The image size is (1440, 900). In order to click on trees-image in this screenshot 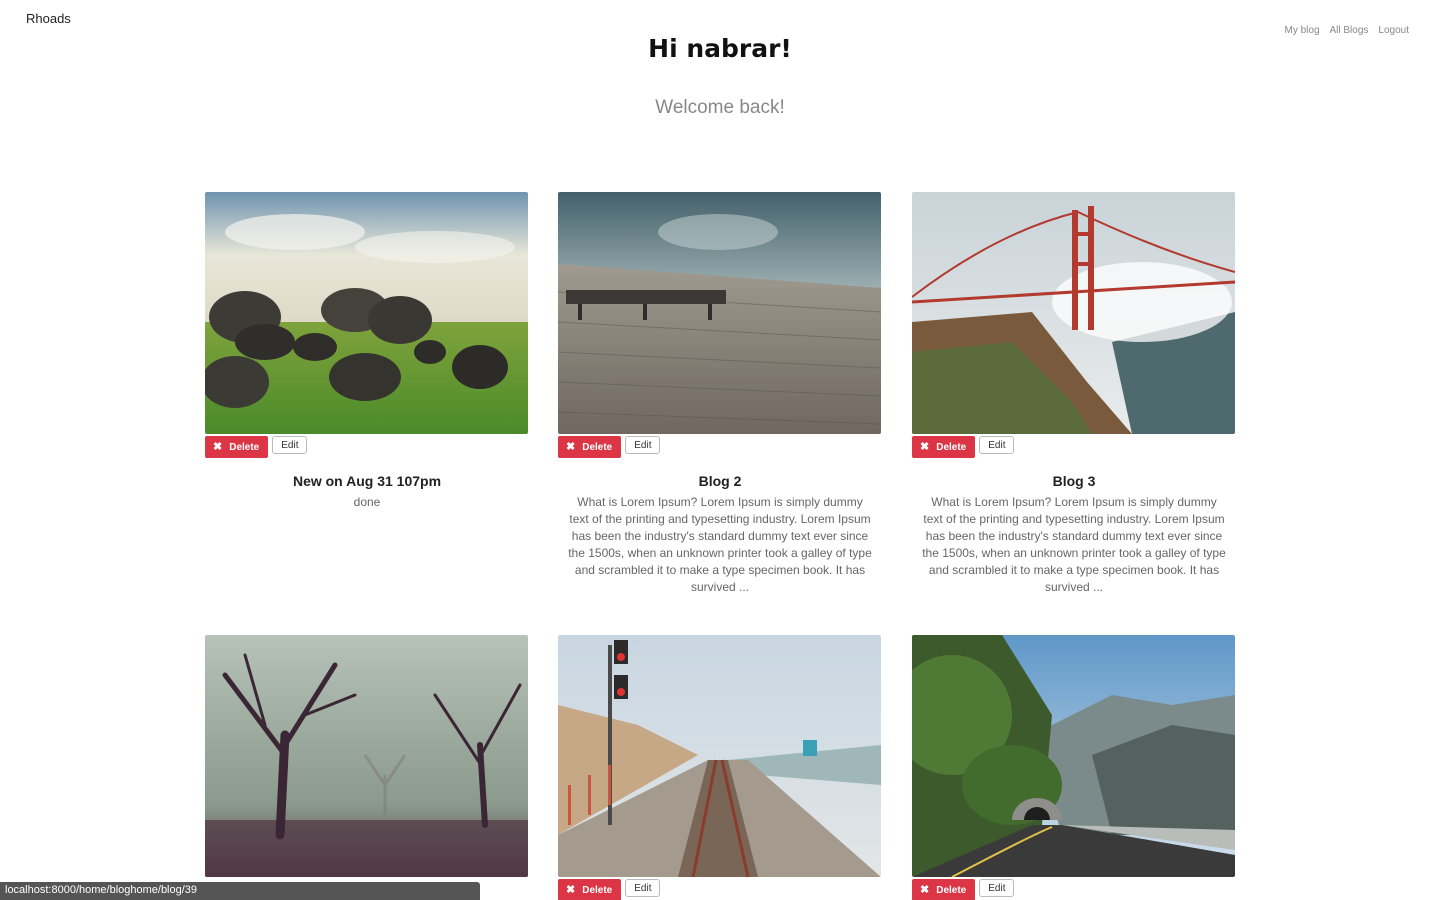, I will do `click(366, 756)`.